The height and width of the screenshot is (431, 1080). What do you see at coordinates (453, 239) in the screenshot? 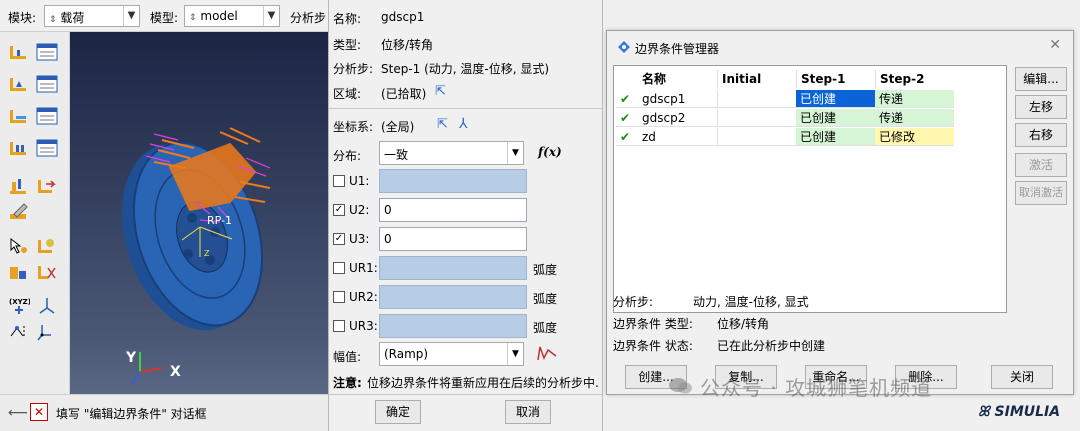
I see `u3-field: 0` at bounding box center [453, 239].